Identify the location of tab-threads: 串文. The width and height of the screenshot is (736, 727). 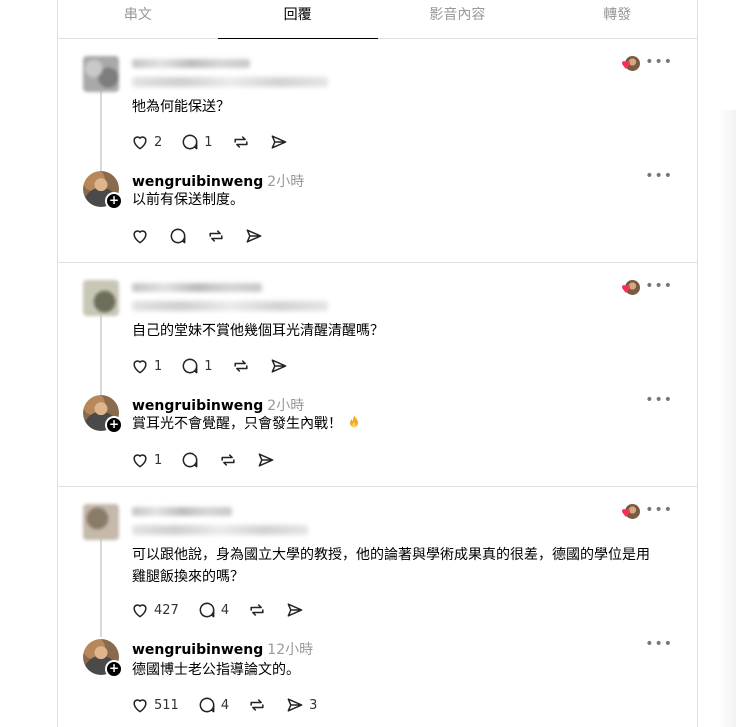
(138, 19).